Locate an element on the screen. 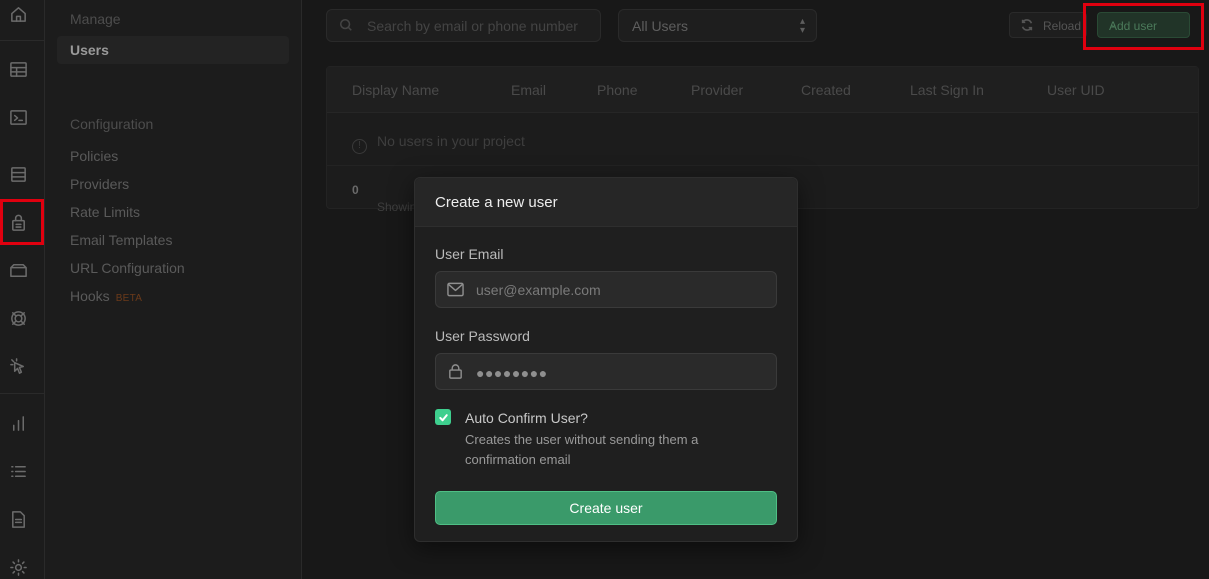  menu-item-url-configuration: URL Configuration is located at coordinates (127, 268).